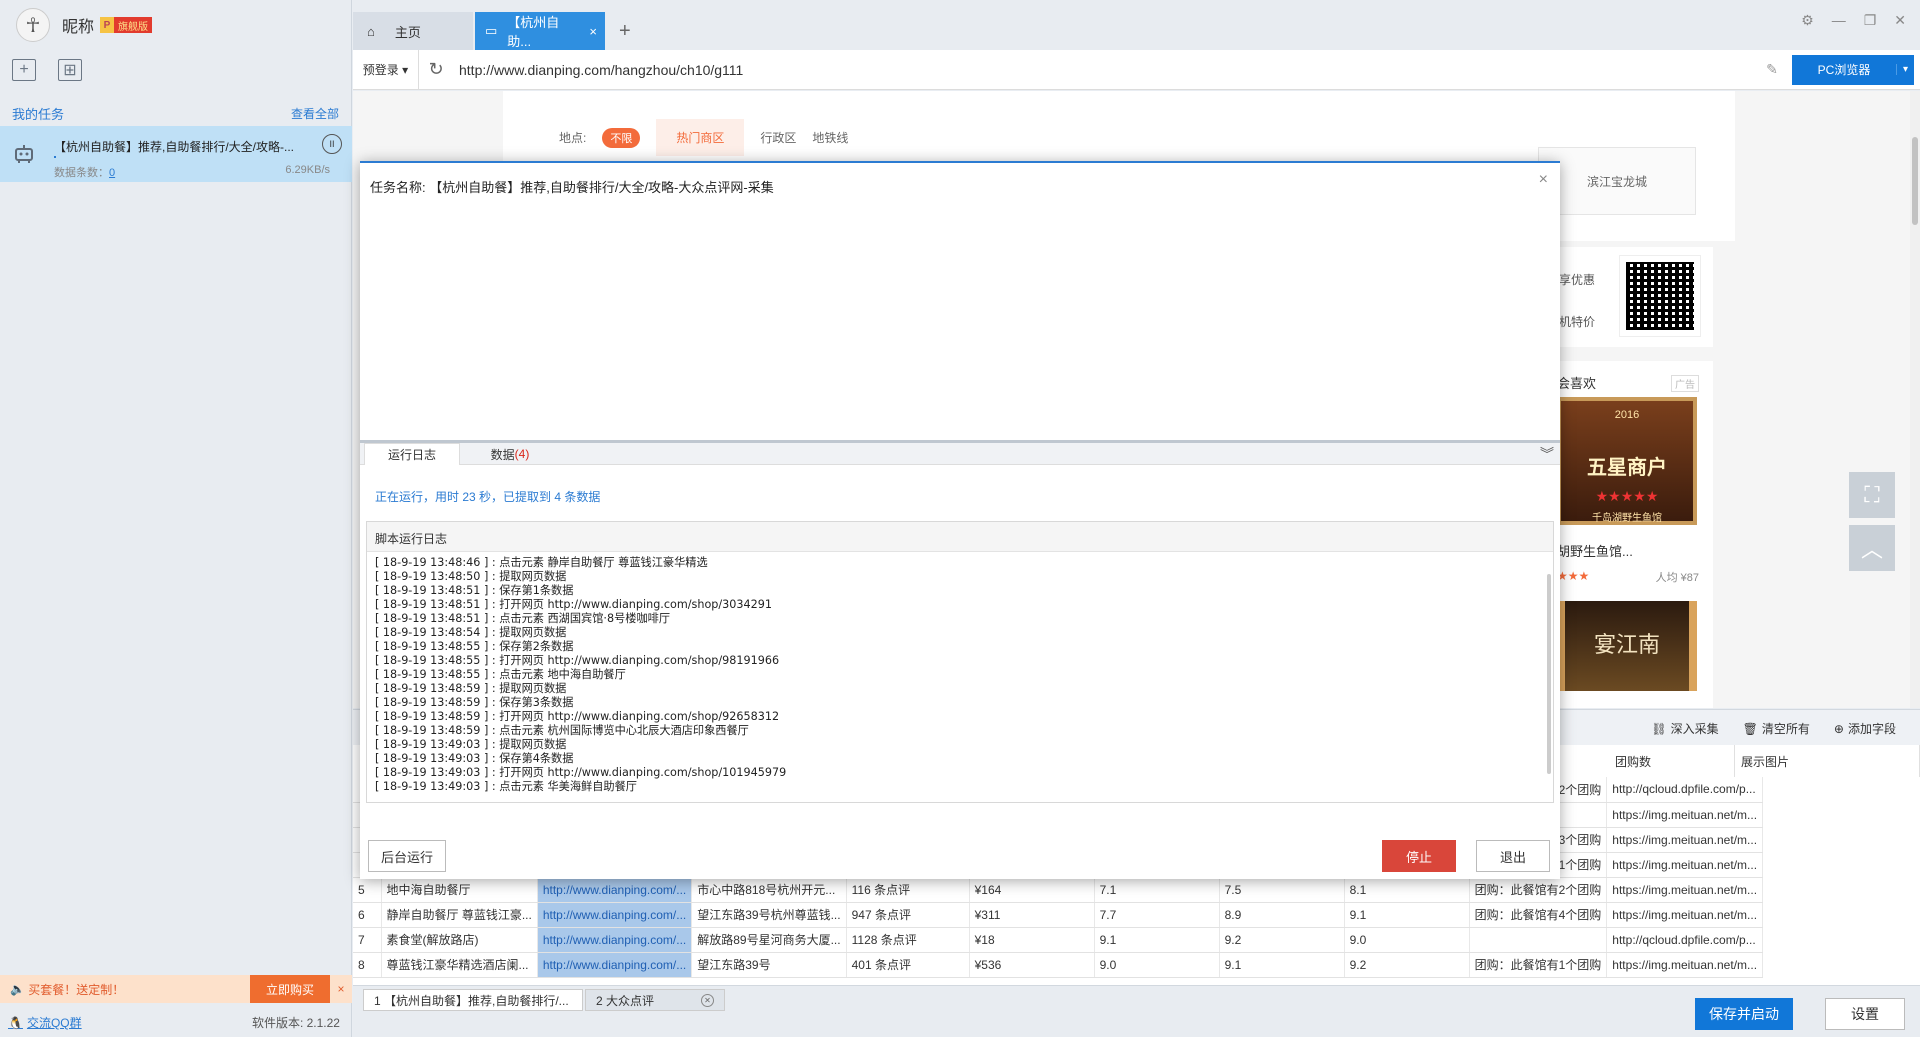  I want to click on tab-close-icon: ×, so click(593, 31).